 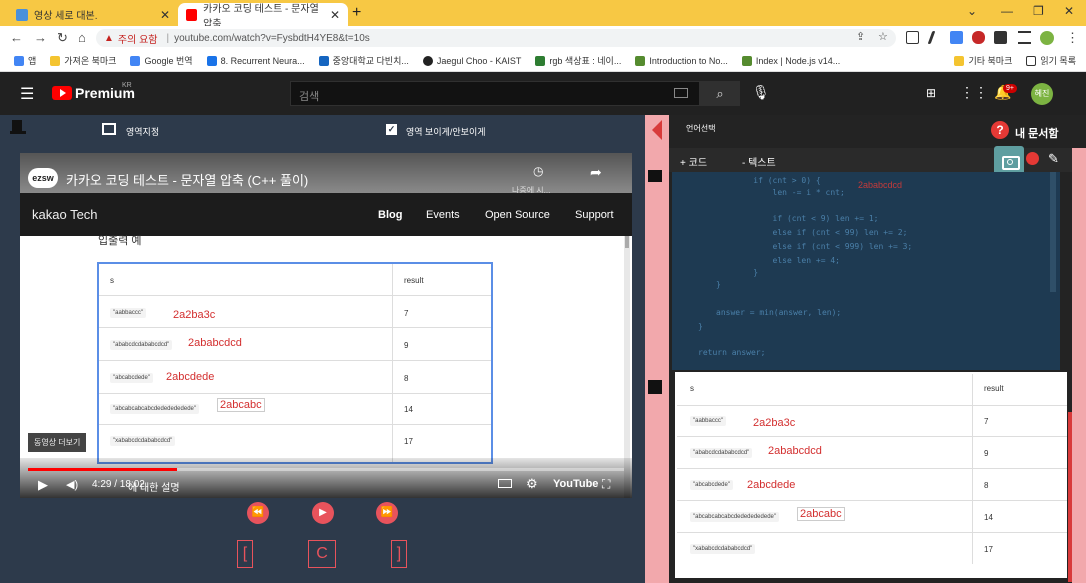 What do you see at coordinates (43, 485) in the screenshot?
I see `play-icon: ▶` at bounding box center [43, 485].